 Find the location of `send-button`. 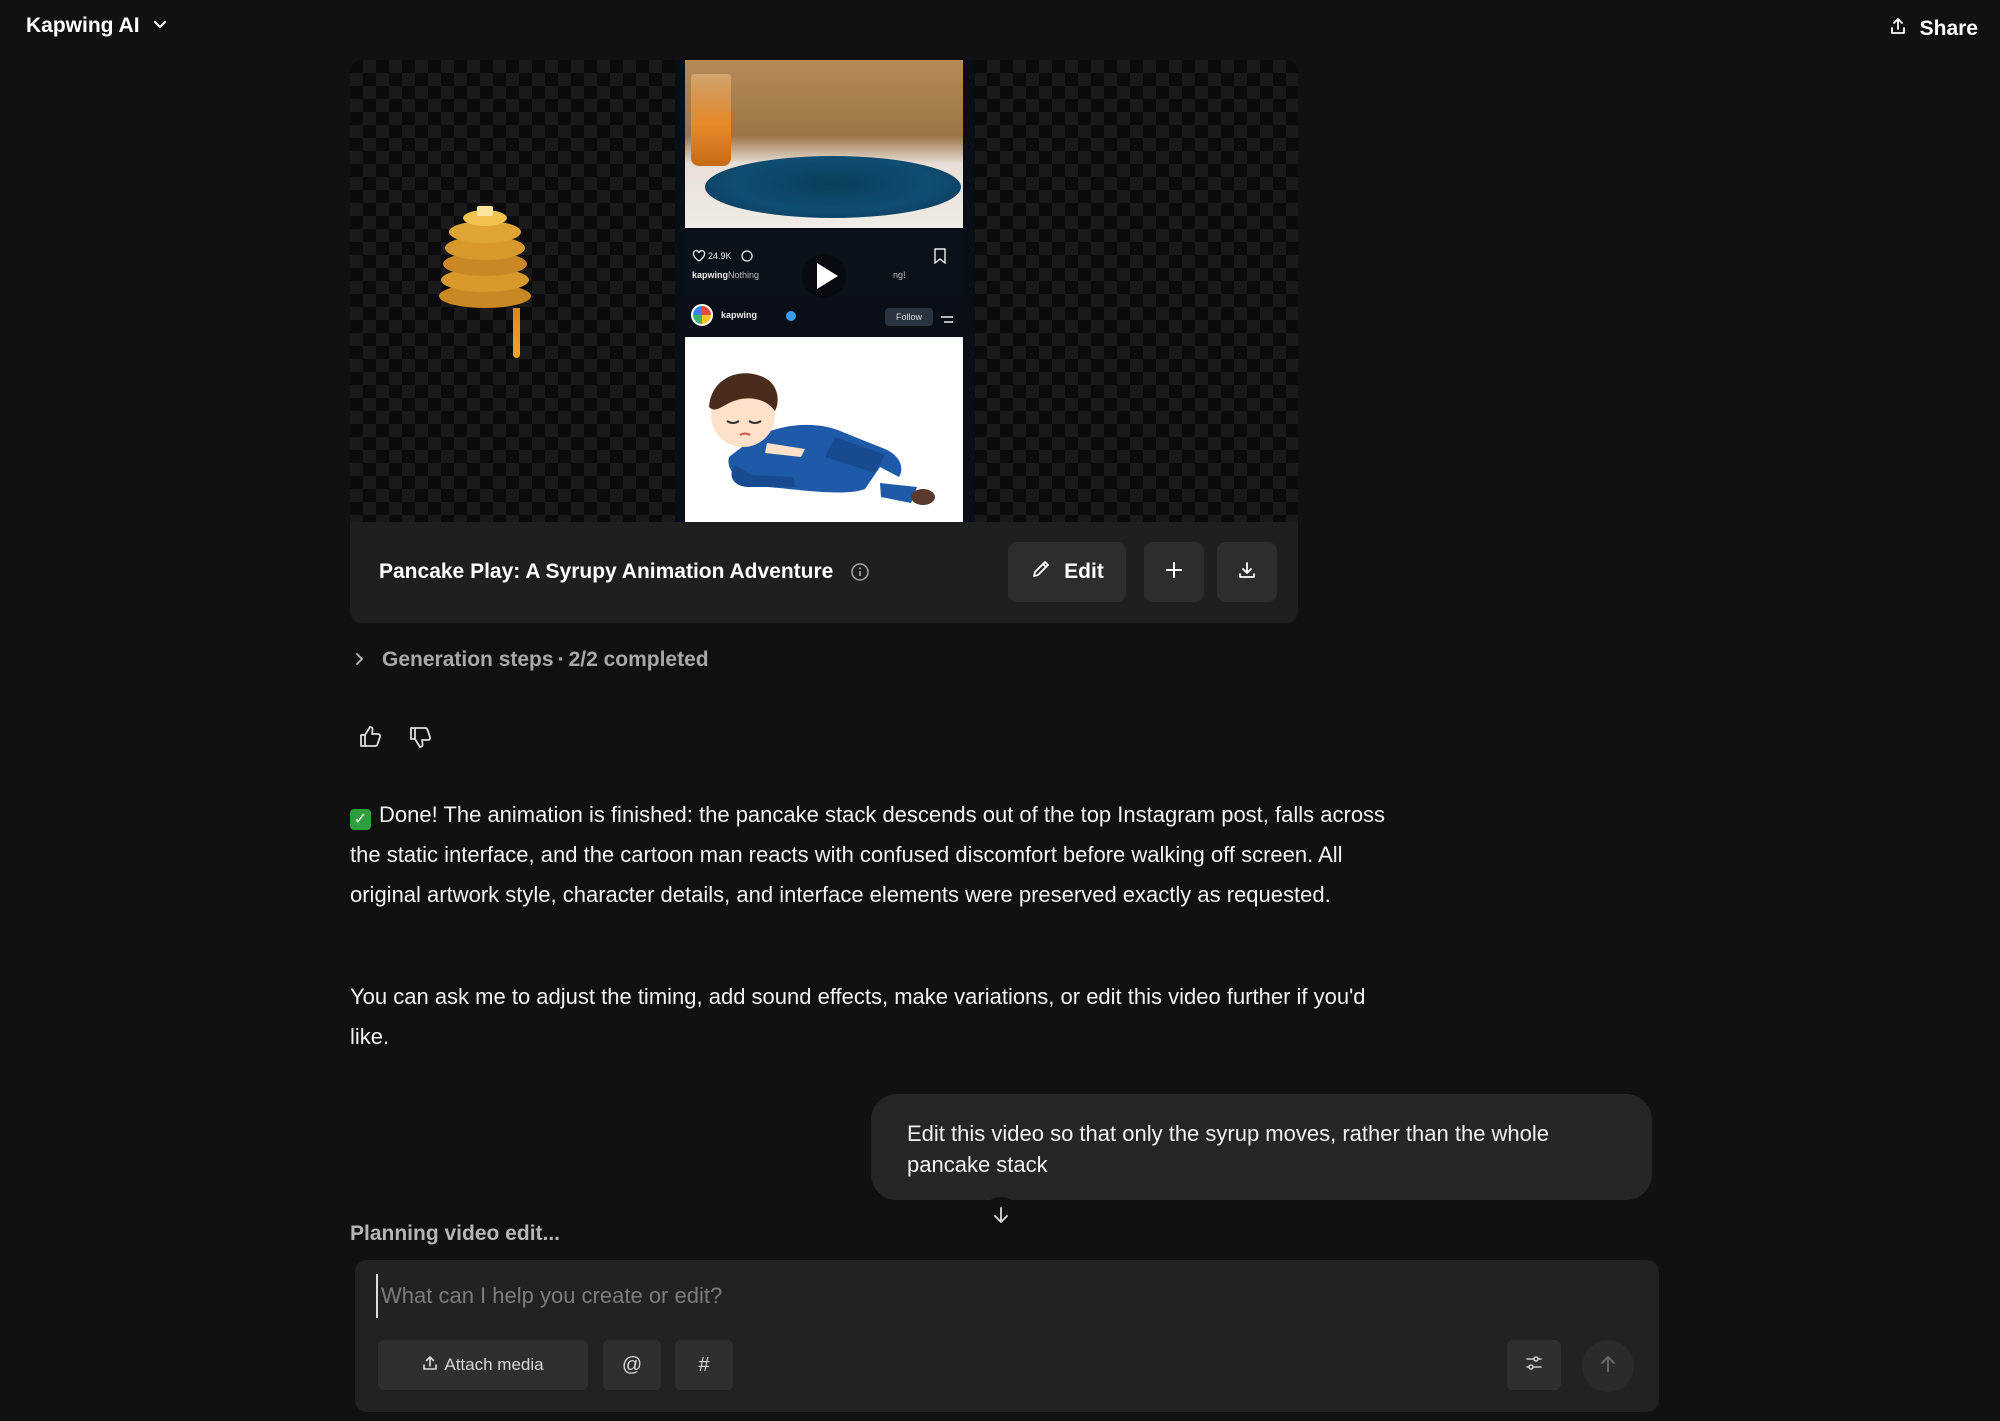

send-button is located at coordinates (1608, 1366).